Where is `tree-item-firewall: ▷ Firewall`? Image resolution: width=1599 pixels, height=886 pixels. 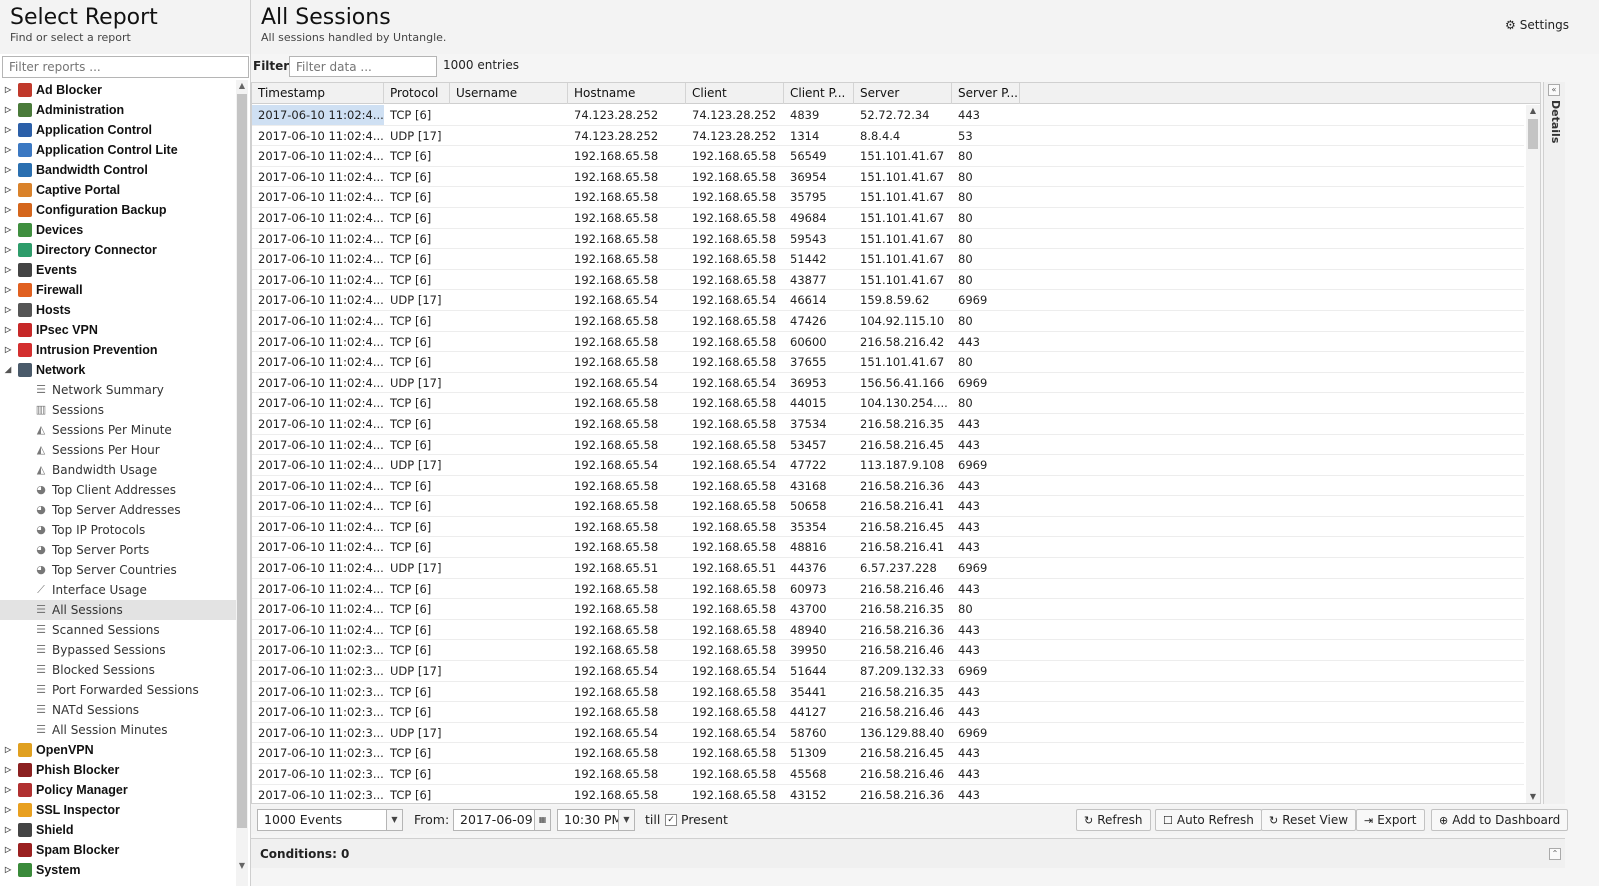
tree-item-firewall: ▷ Firewall is located at coordinates (118, 290).